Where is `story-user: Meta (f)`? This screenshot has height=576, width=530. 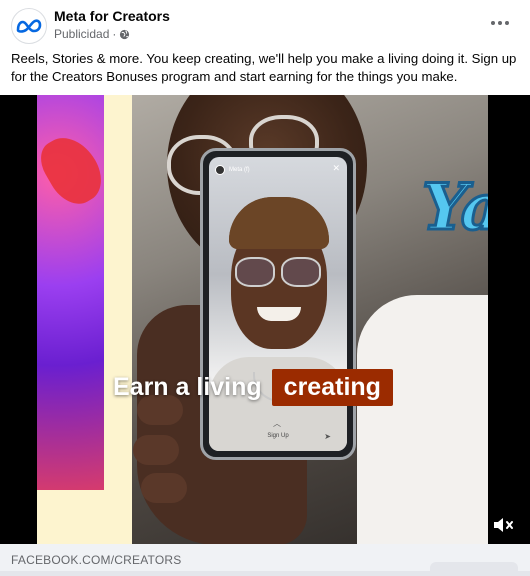
story-user: Meta (f) is located at coordinates (239, 170).